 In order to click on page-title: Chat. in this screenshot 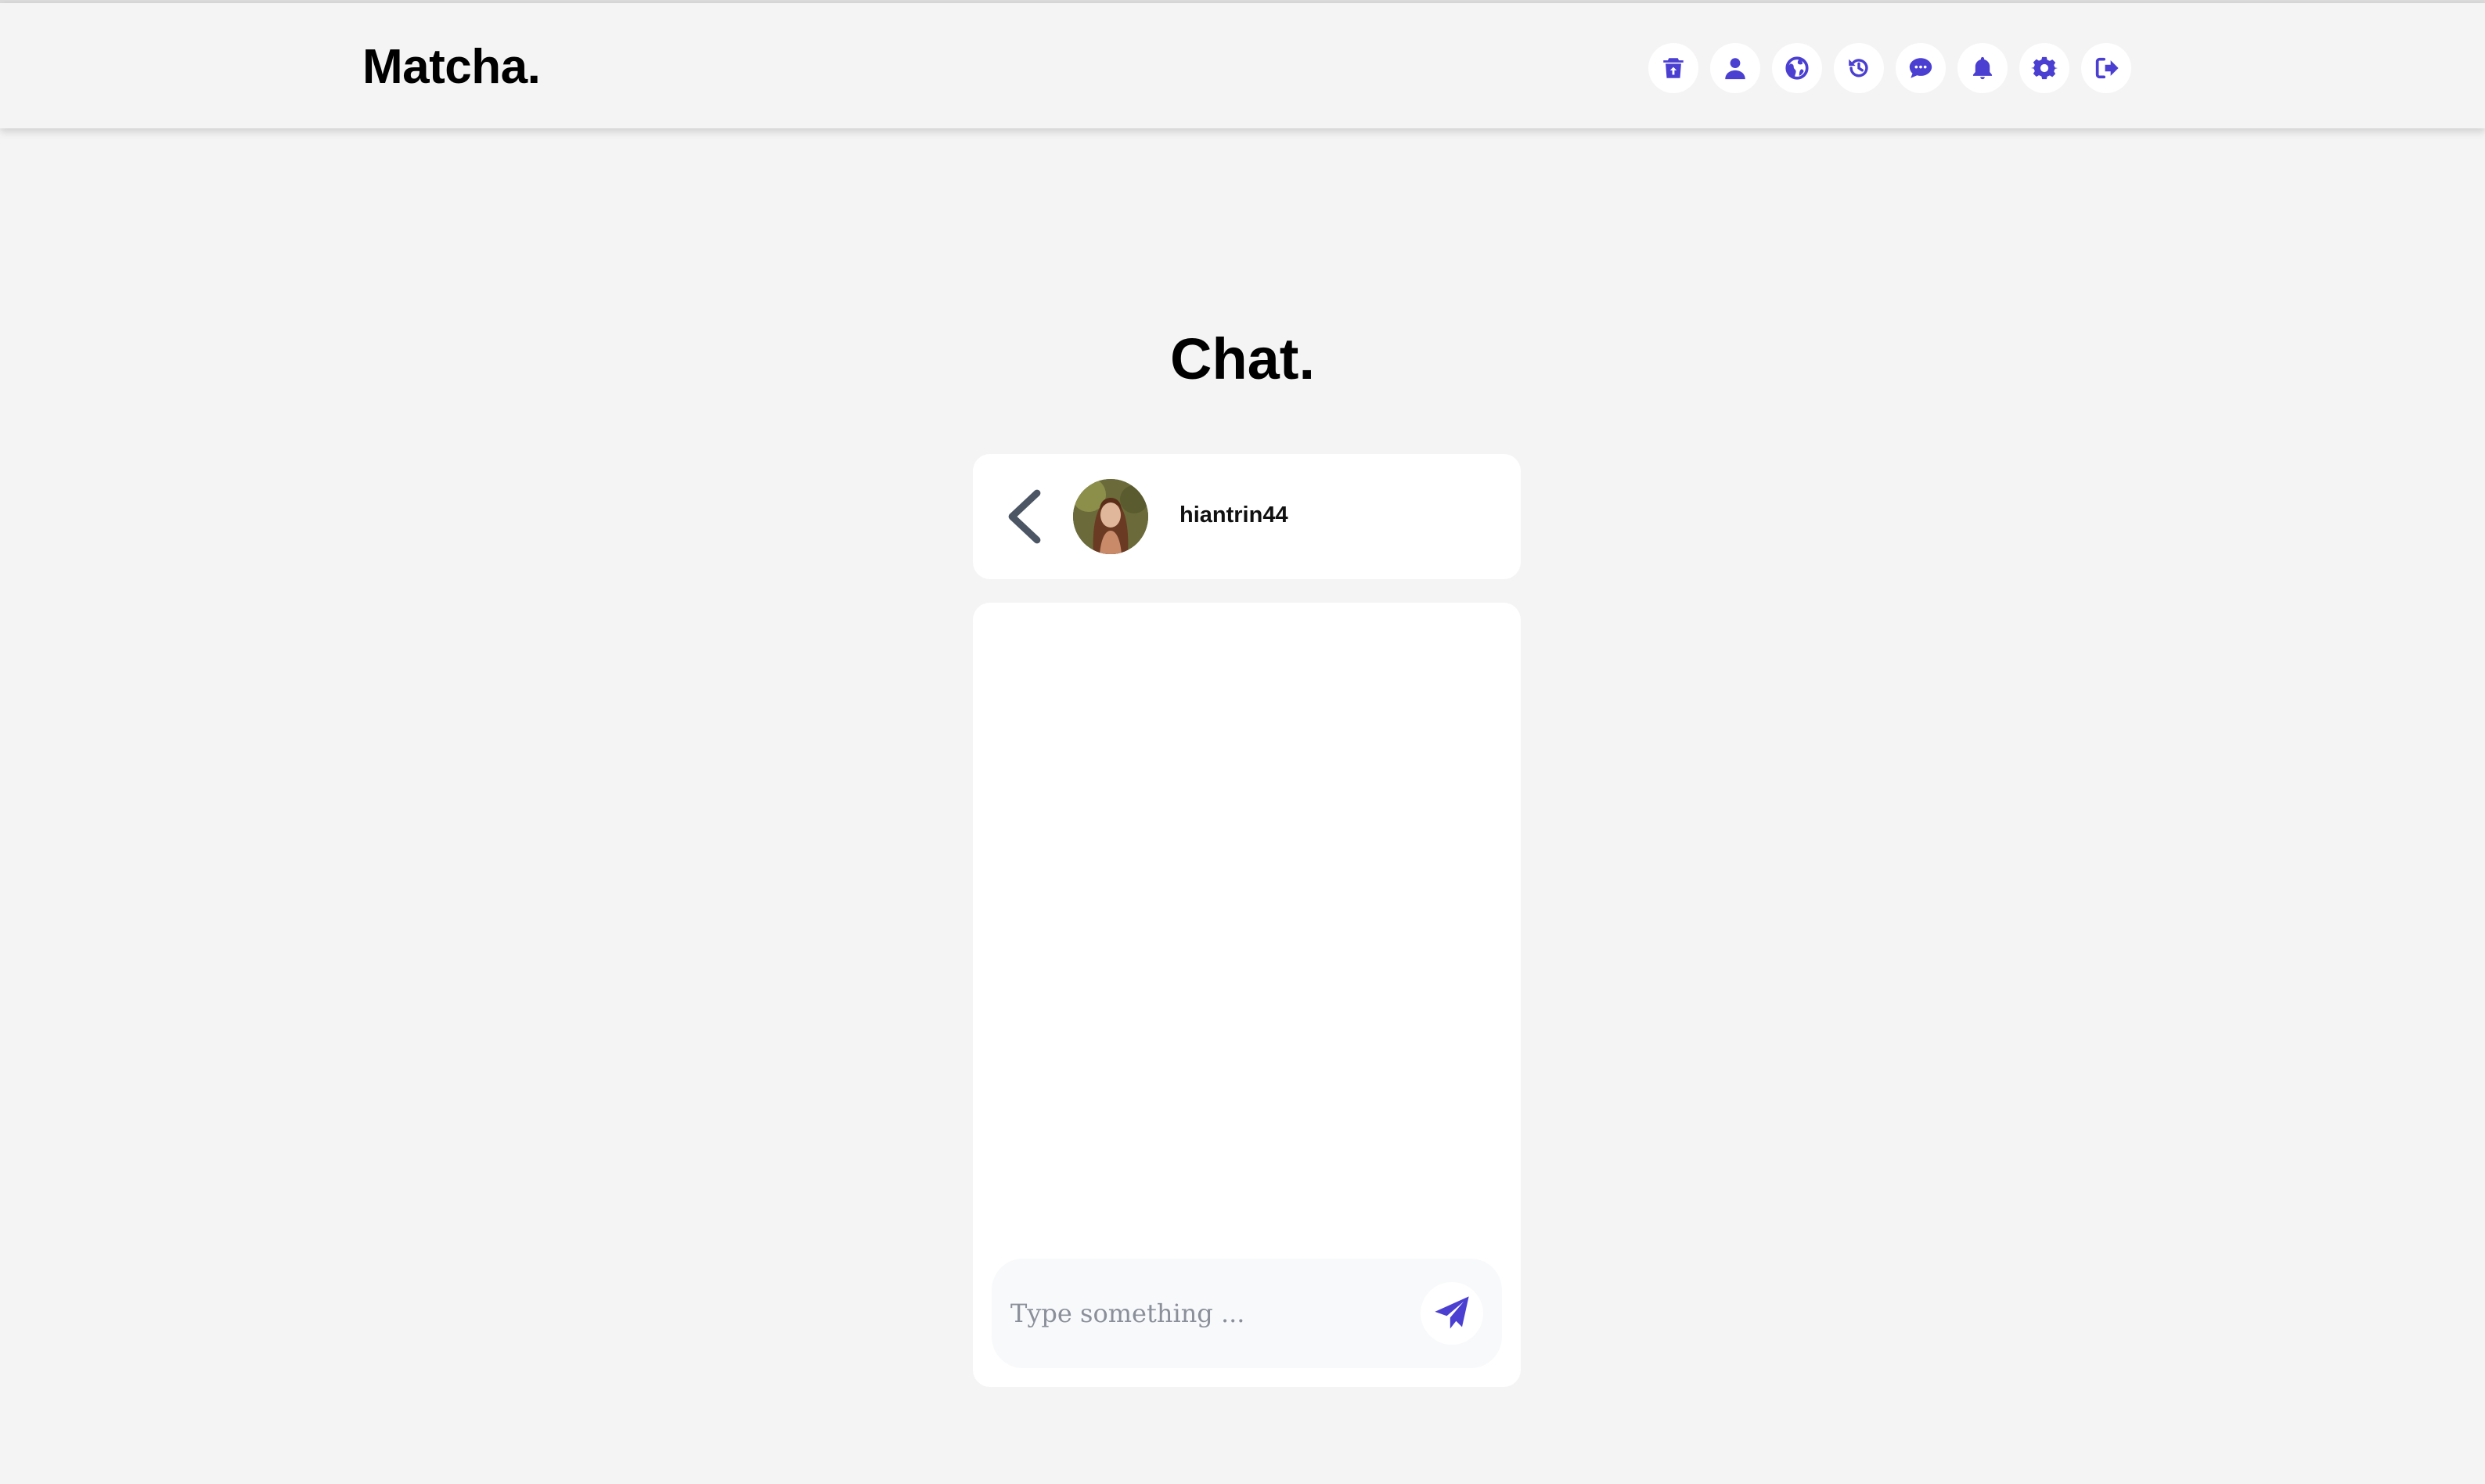, I will do `click(1242, 358)`.